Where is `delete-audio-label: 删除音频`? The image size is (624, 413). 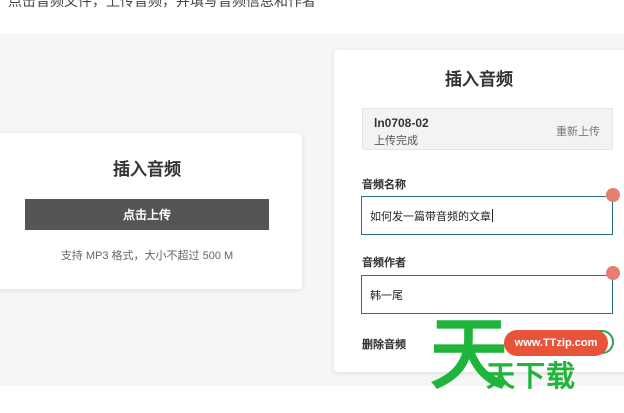 delete-audio-label: 删除音频 is located at coordinates (384, 345).